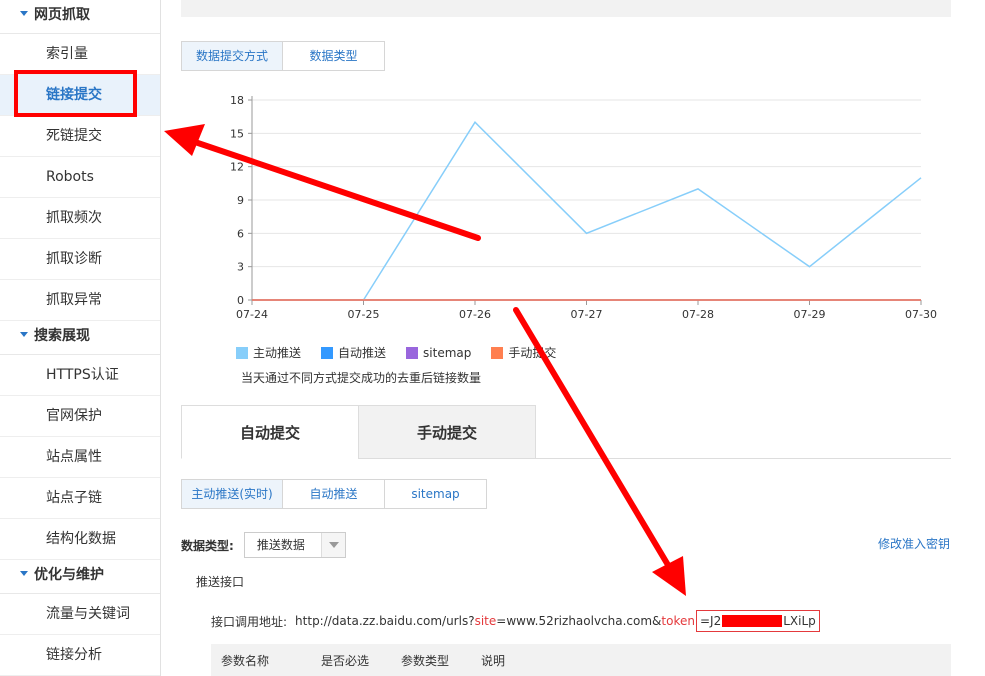 The image size is (985, 676). I want to click on y-tick-label: 3, so click(240, 267).